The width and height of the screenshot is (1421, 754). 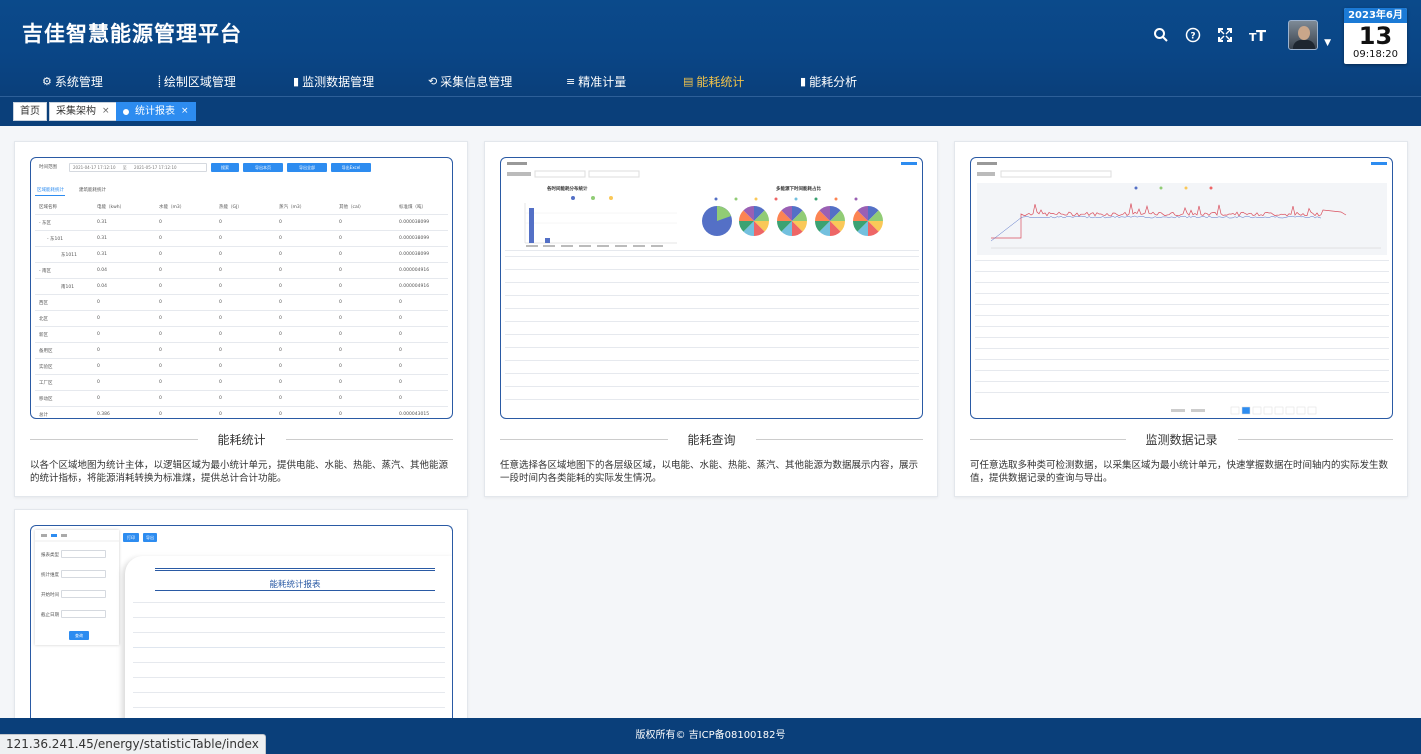 I want to click on tab-collect-structure: 采集架构 ×, so click(x=83, y=111).